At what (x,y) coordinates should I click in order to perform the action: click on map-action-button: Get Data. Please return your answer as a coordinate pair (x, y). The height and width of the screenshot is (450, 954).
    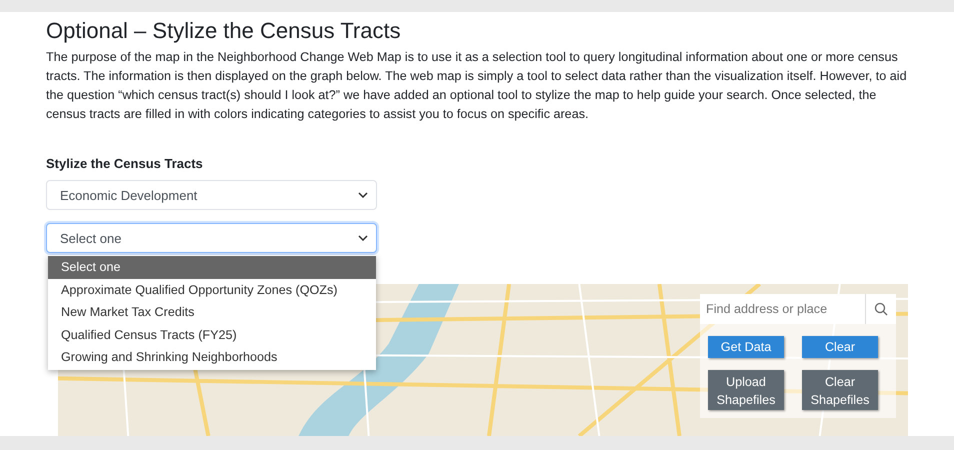
    Looking at the image, I should click on (746, 347).